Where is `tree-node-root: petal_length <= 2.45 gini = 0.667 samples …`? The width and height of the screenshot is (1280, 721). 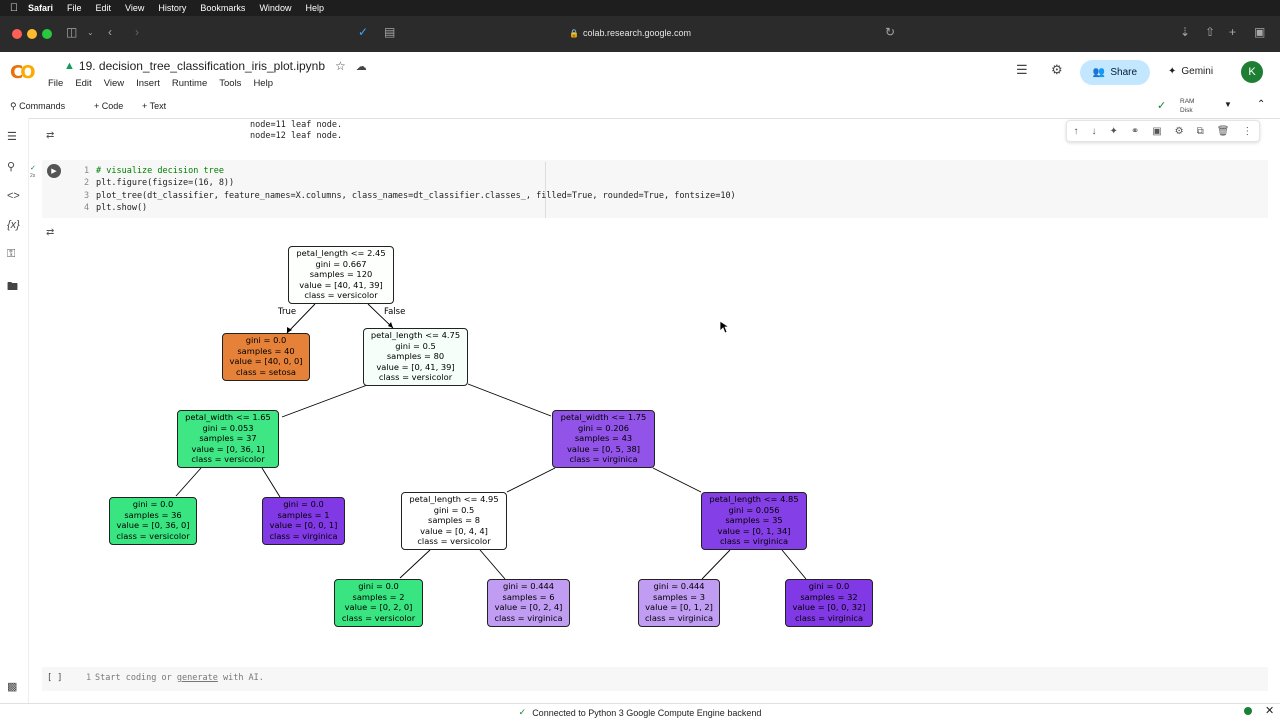
tree-node-root: petal_length <= 2.45 gini = 0.667 samples … is located at coordinates (341, 275).